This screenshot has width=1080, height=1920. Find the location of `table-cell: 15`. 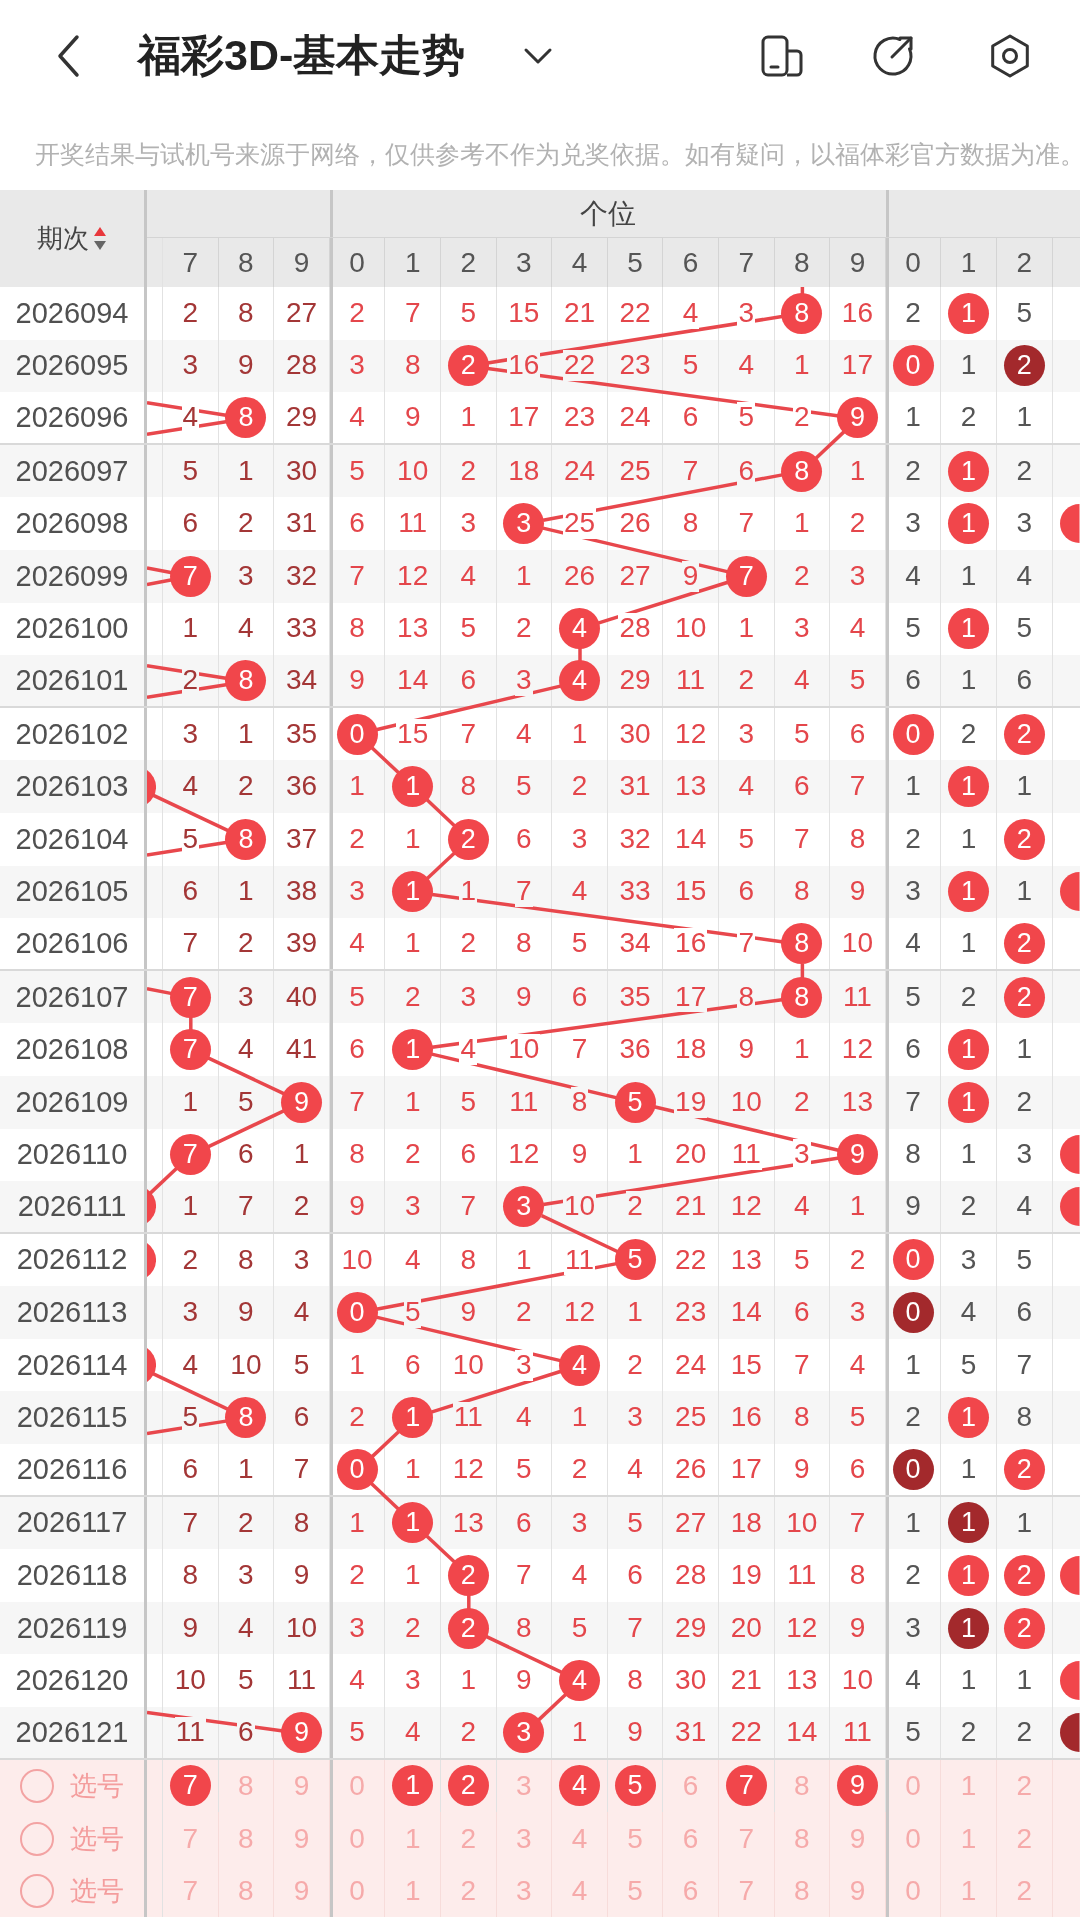

table-cell: 15 is located at coordinates (746, 1365).